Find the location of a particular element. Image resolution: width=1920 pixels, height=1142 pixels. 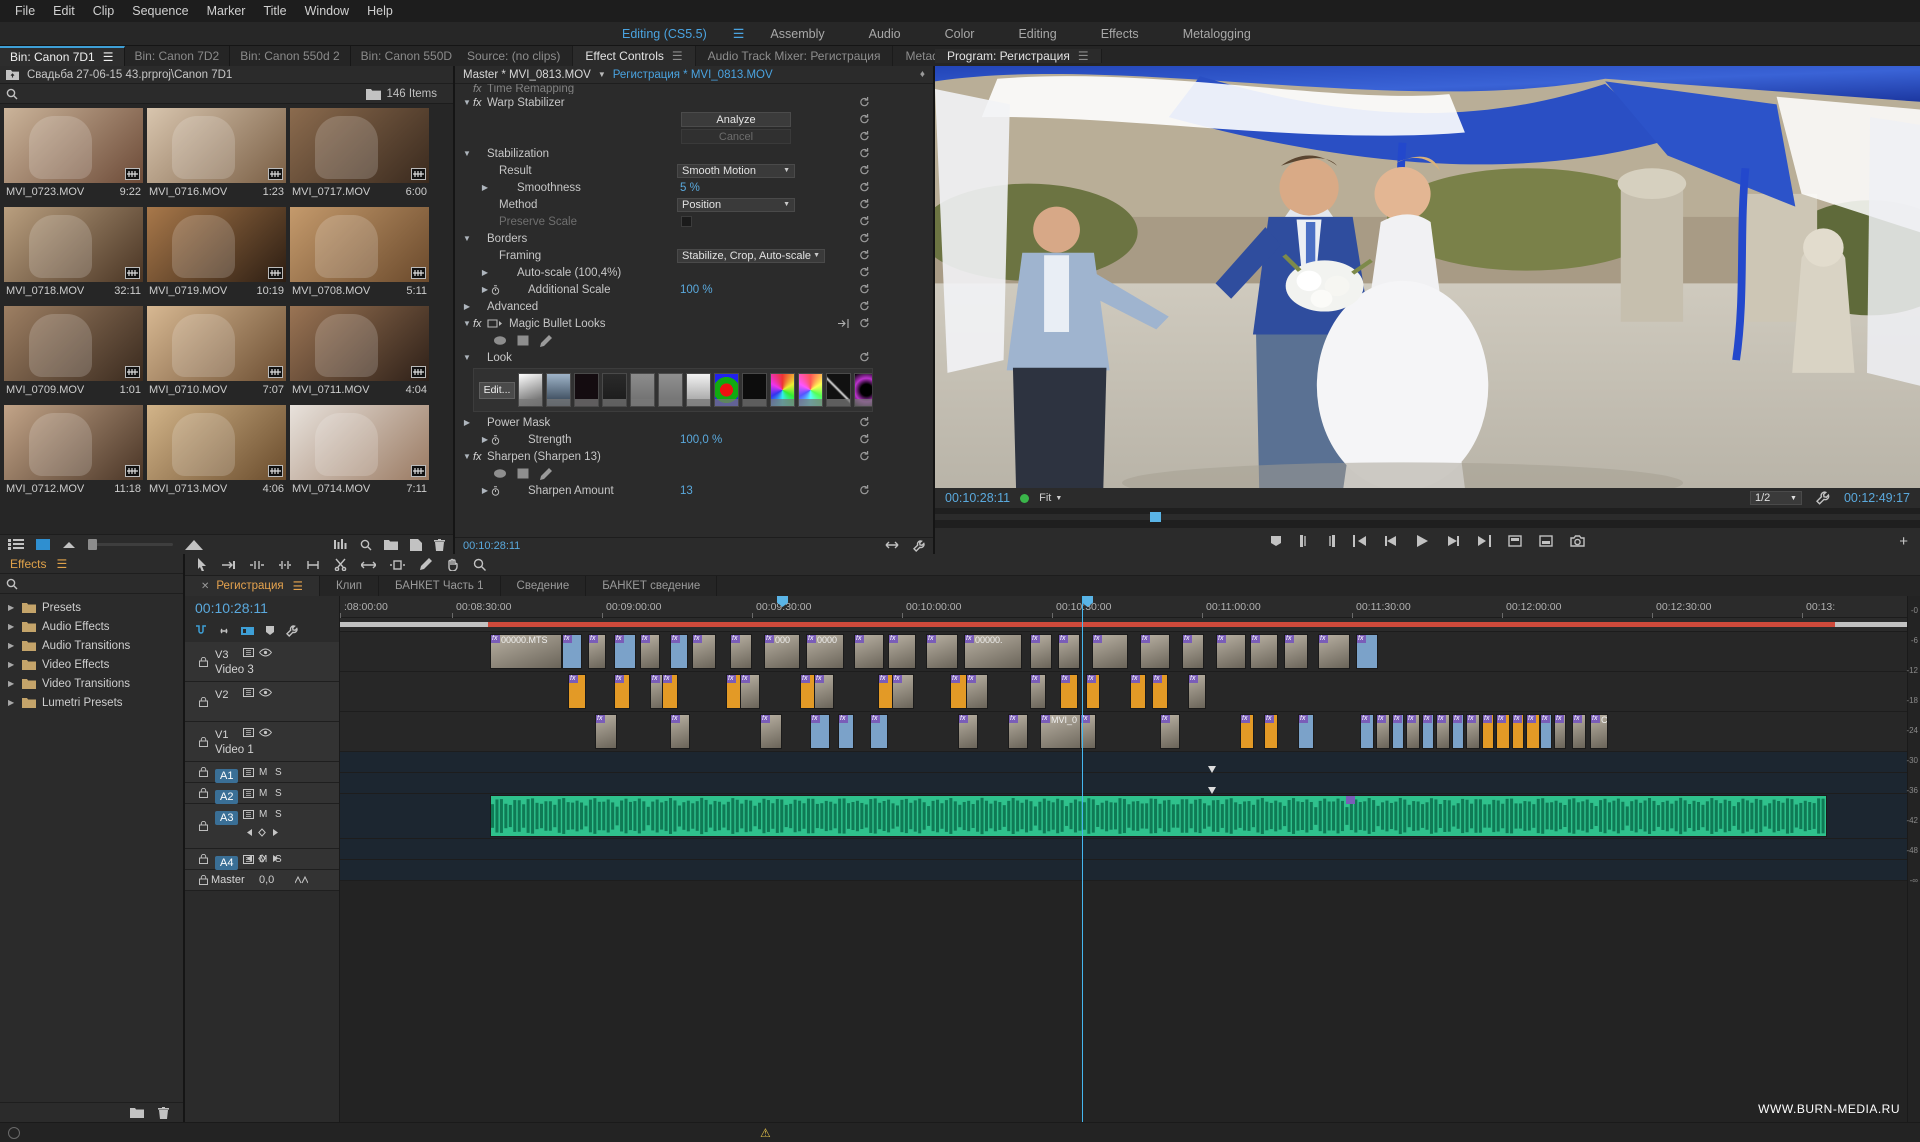

new-custom-bin-icon is located at coordinates (137, 1112).